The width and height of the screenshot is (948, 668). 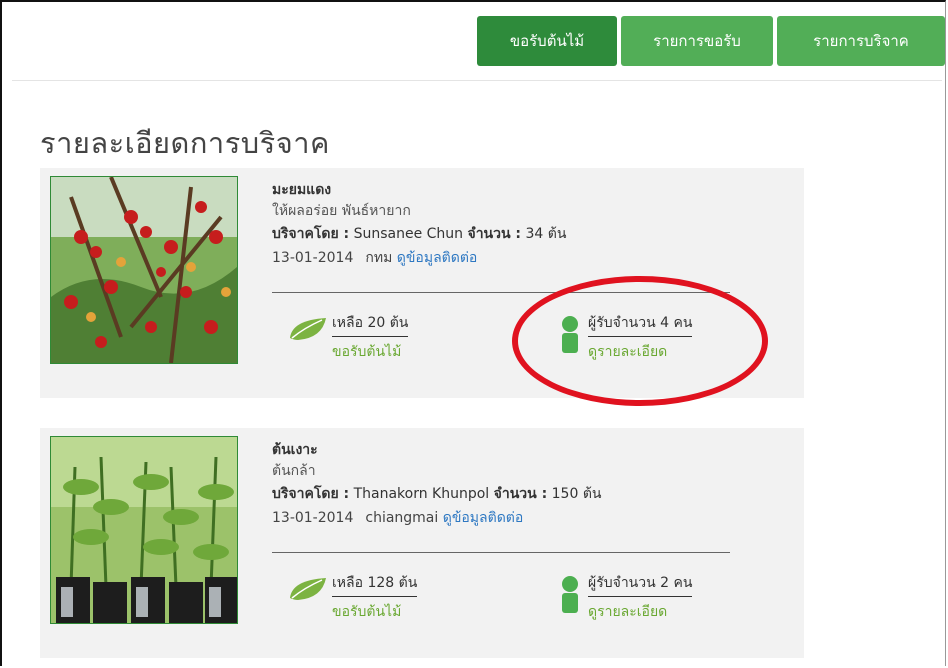 I want to click on tree-description: ต้นกล้า, so click(x=294, y=471).